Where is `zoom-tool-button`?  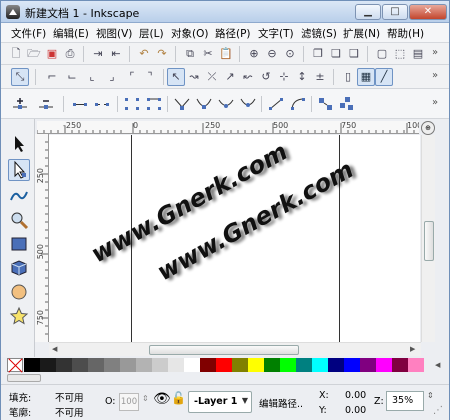
zoom-tool-button is located at coordinates (19, 220).